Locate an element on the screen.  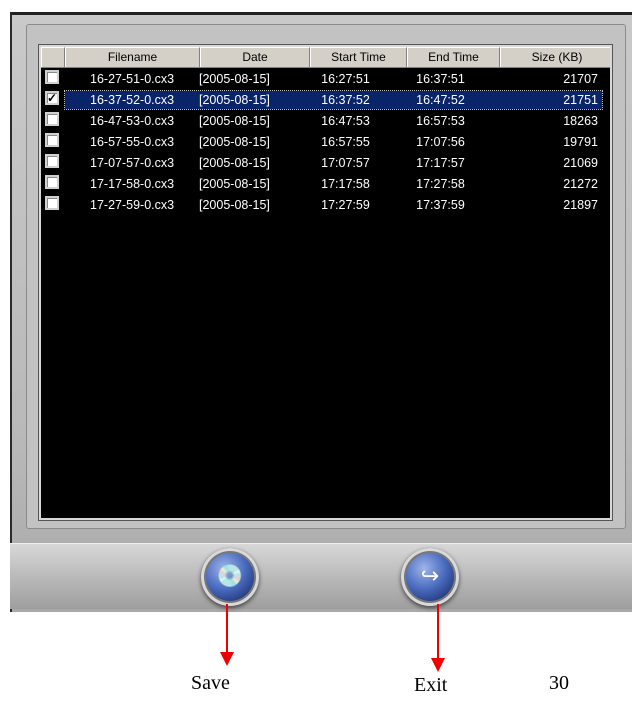
exit-callout-line is located at coordinates (438, 632).